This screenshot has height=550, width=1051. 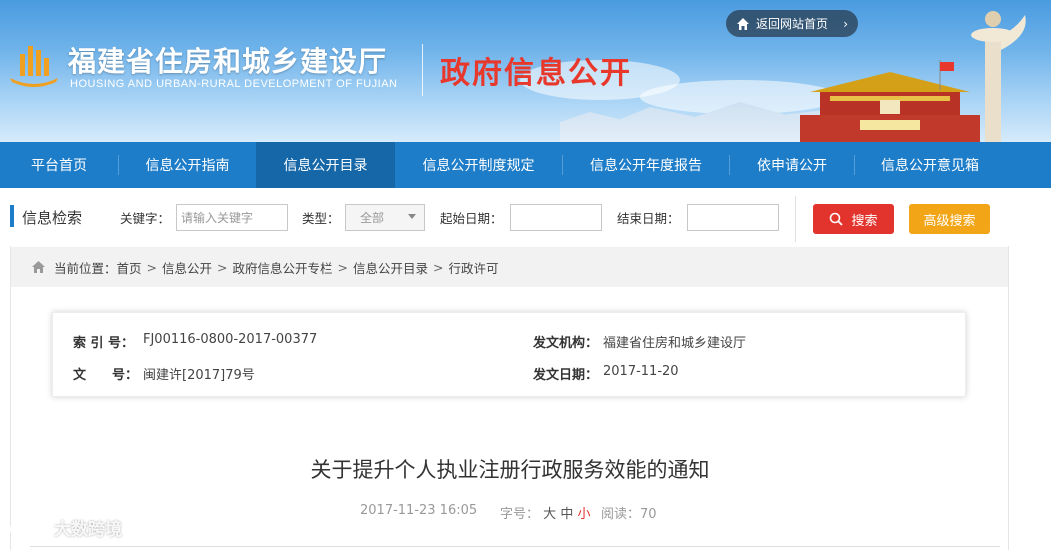 What do you see at coordinates (85, 268) in the screenshot?
I see `breadcrumb-prefix: 当前位置：` at bounding box center [85, 268].